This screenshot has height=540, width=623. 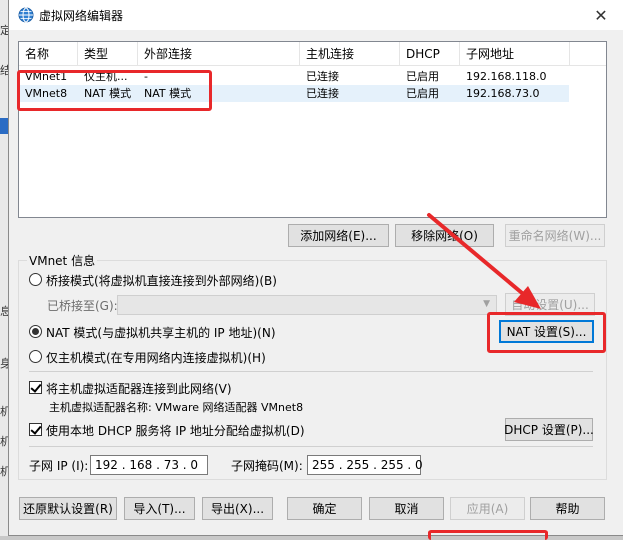 What do you see at coordinates (406, 508) in the screenshot?
I see `cancel-button: 取消` at bounding box center [406, 508].